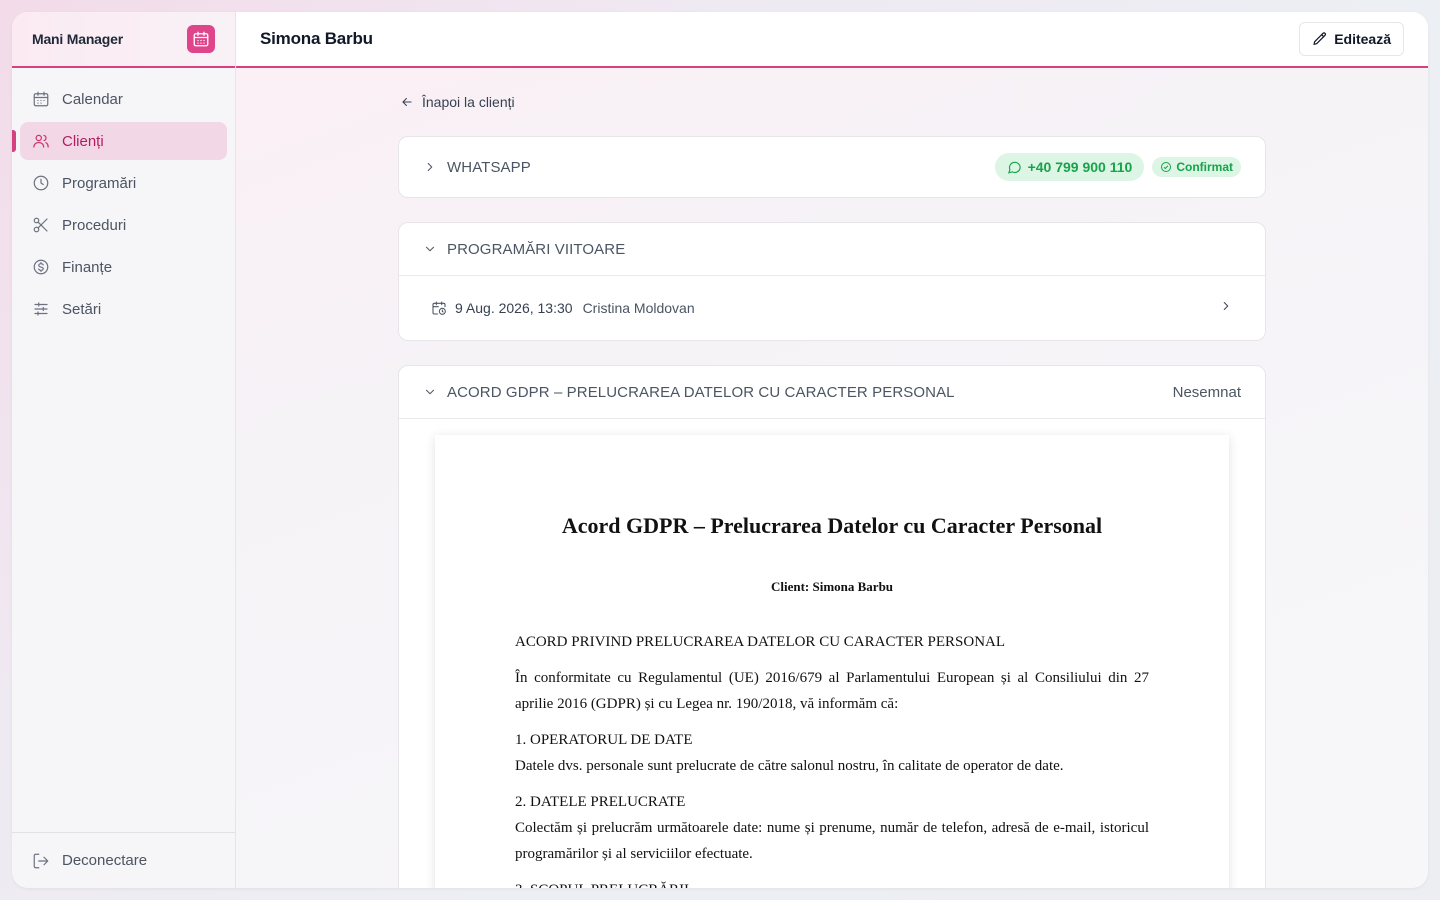 This screenshot has width=1440, height=900. I want to click on dollar-circle-icon, so click(41, 267).